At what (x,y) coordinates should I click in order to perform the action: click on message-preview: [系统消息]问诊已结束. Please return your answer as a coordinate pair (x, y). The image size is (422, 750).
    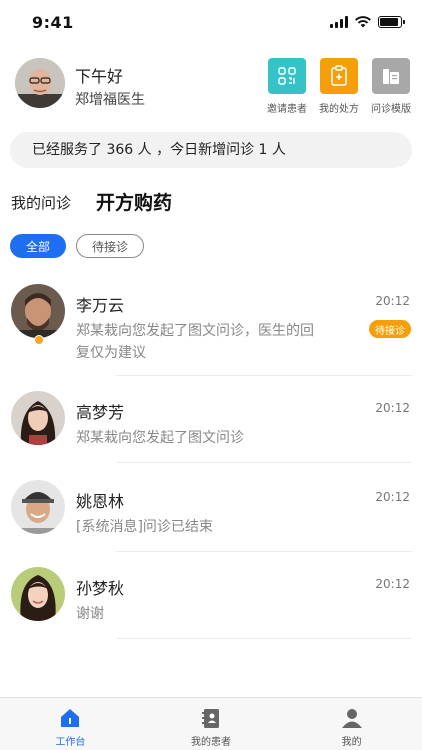
    Looking at the image, I should click on (144, 527).